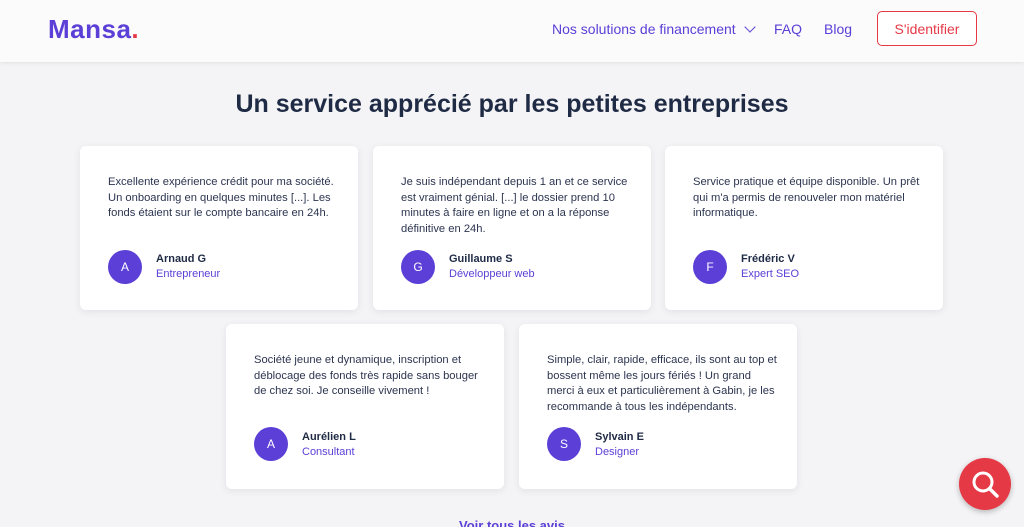  I want to click on nav-solutions-dropdown: Nos solutions de financement, so click(654, 29).